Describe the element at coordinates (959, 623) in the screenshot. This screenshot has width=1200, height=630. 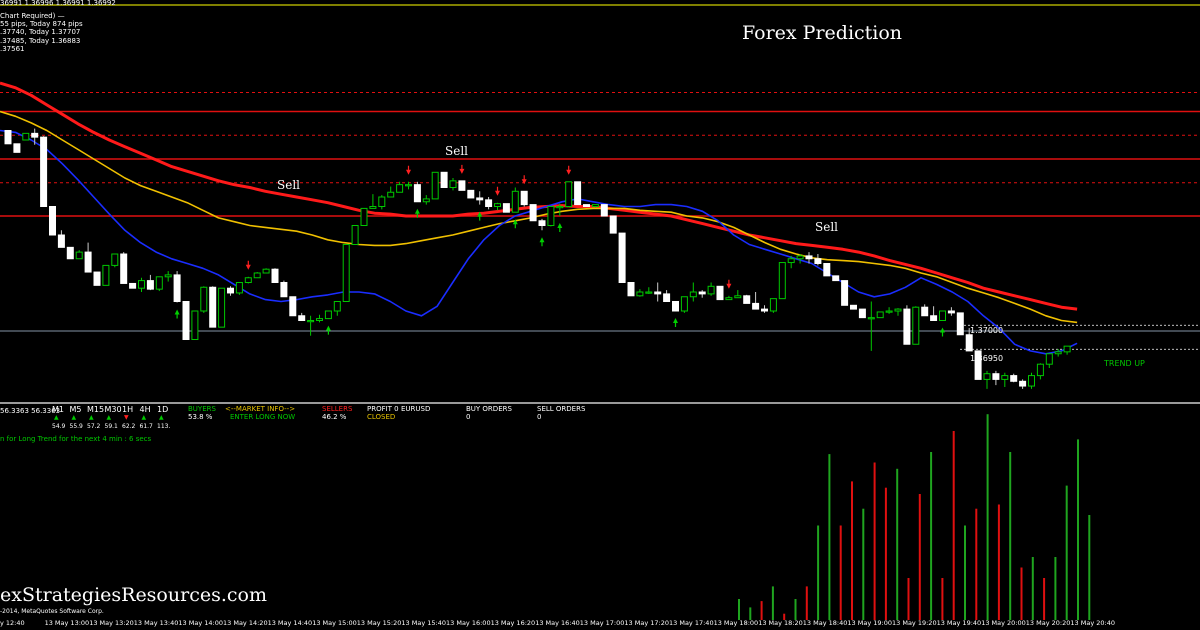
I see `time-axis-label: 13 May 19:40` at that location.